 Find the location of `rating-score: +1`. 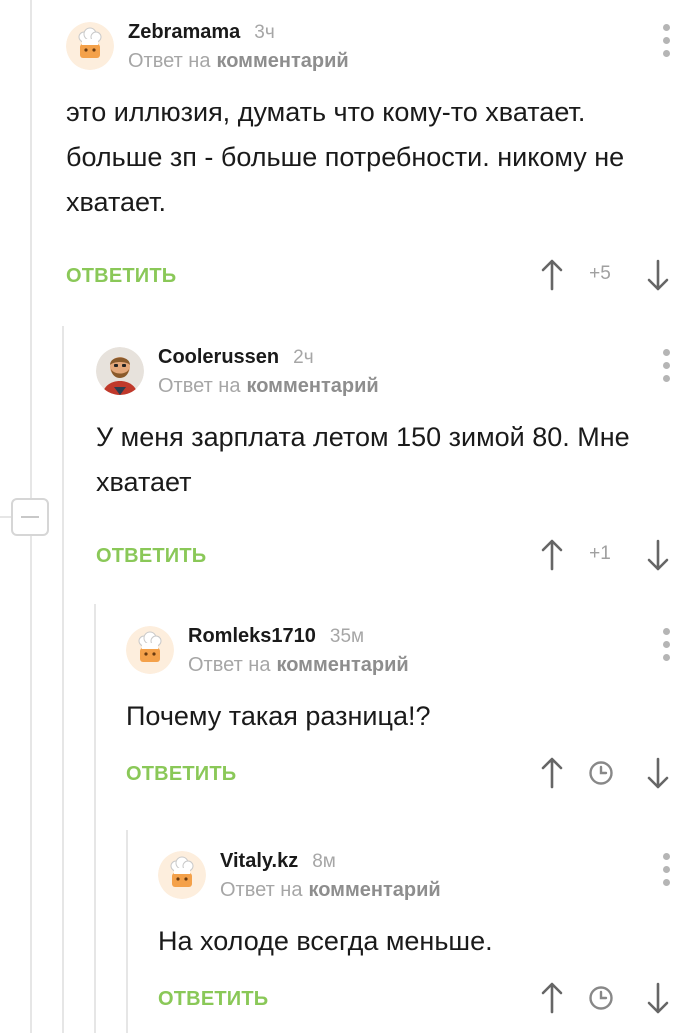

rating-score: +1 is located at coordinates (600, 553).